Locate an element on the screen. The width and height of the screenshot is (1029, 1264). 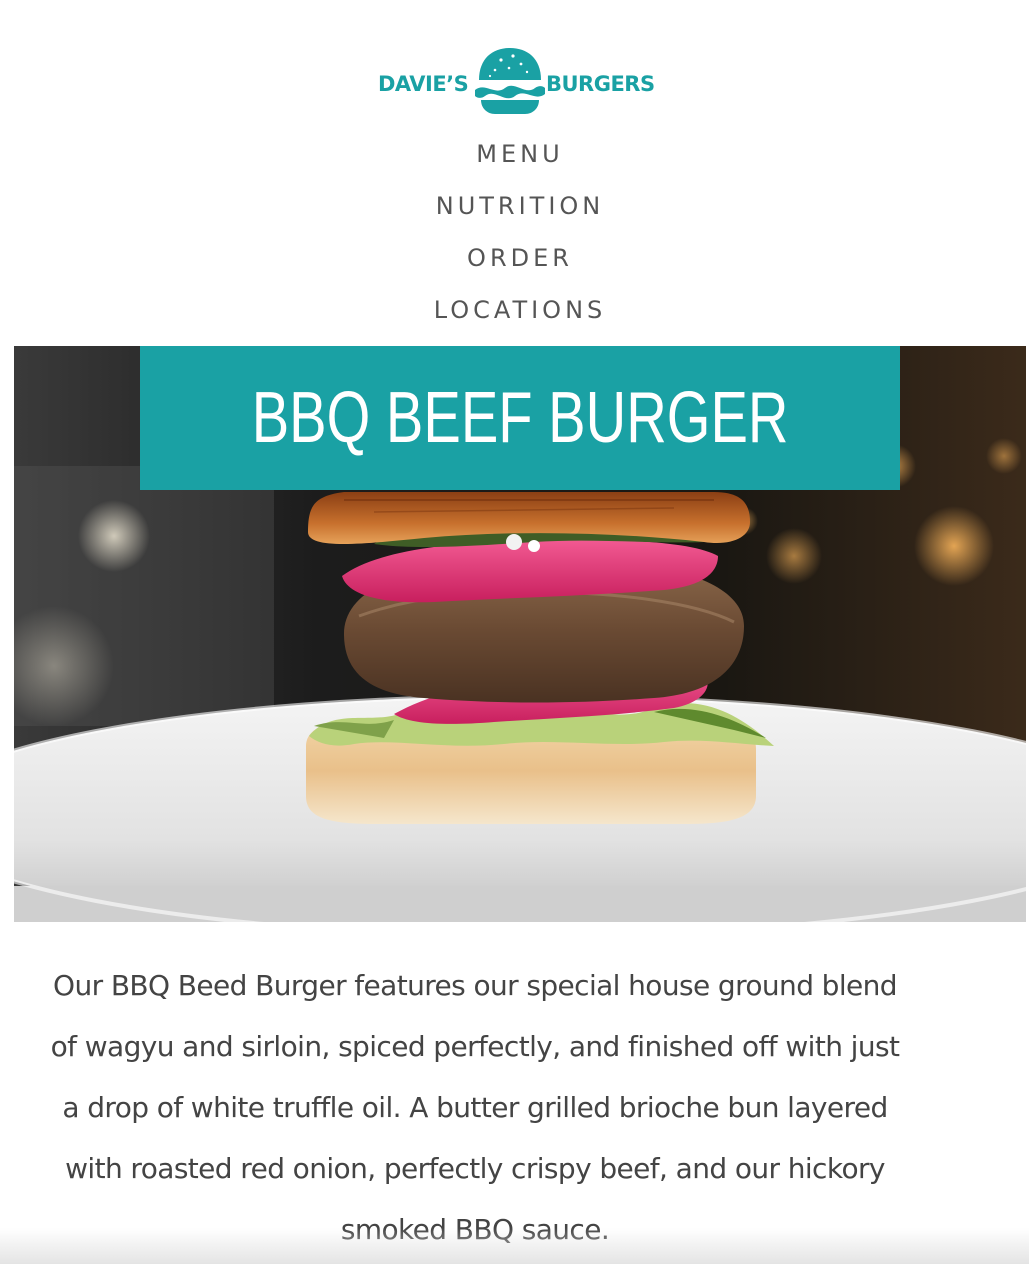
hero-title: BBQ BEEF BURGER is located at coordinates (520, 418).